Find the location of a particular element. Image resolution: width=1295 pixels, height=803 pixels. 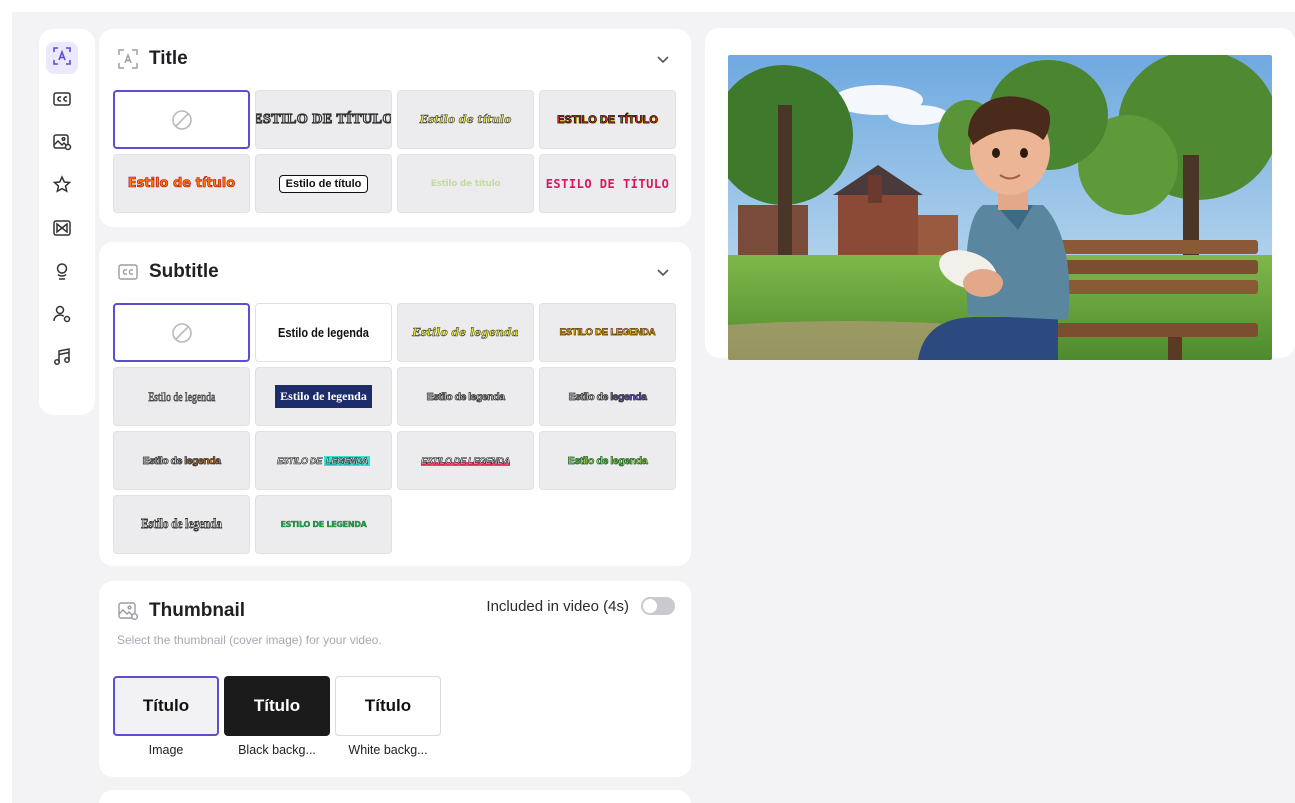

avatar-tool-button is located at coordinates (62, 316).